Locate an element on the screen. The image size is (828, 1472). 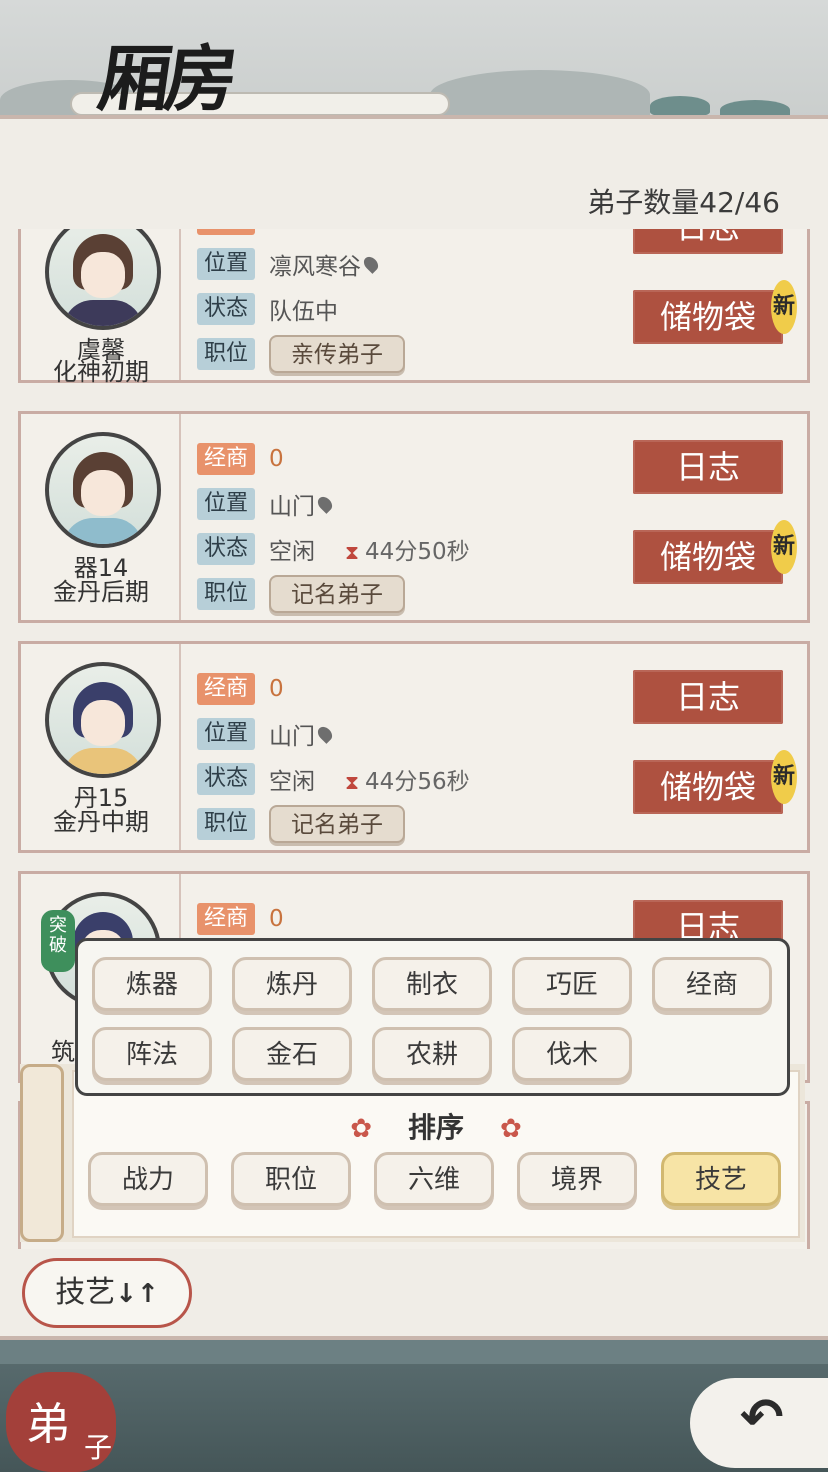
filter-formation: 阵法 is located at coordinates (152, 1054).